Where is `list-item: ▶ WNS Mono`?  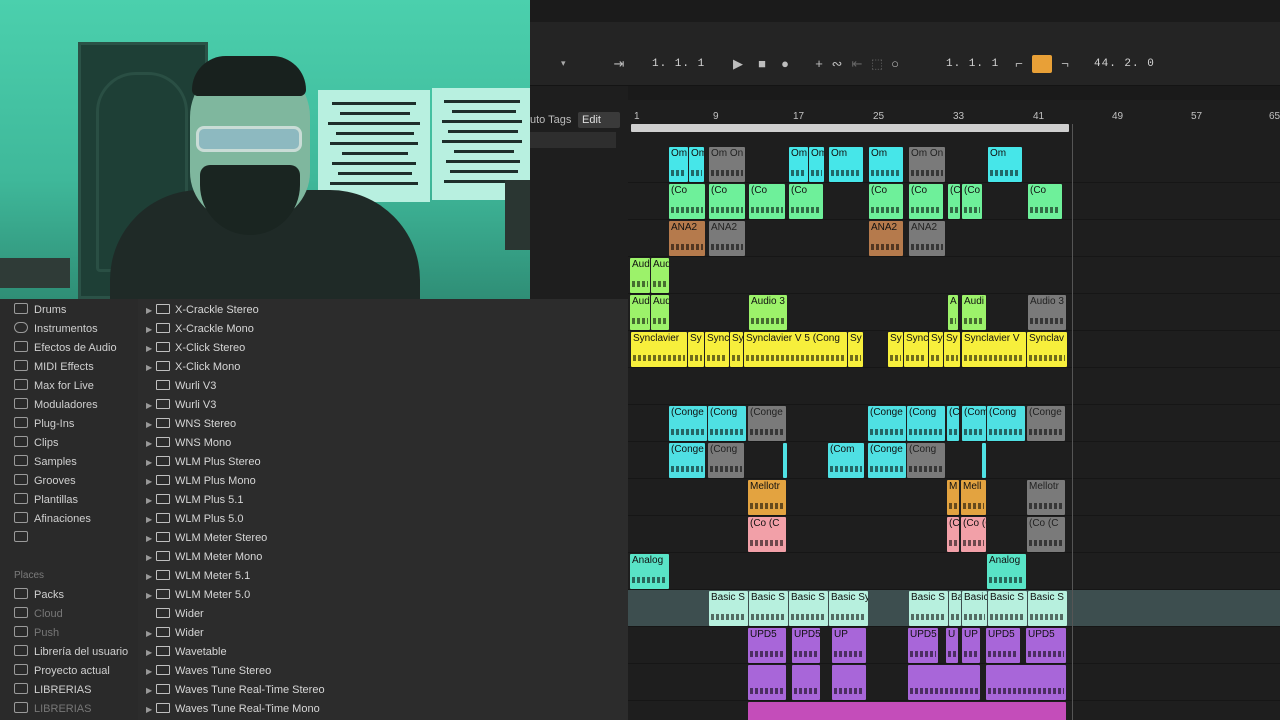
list-item: ▶ WNS Mono is located at coordinates (188, 443).